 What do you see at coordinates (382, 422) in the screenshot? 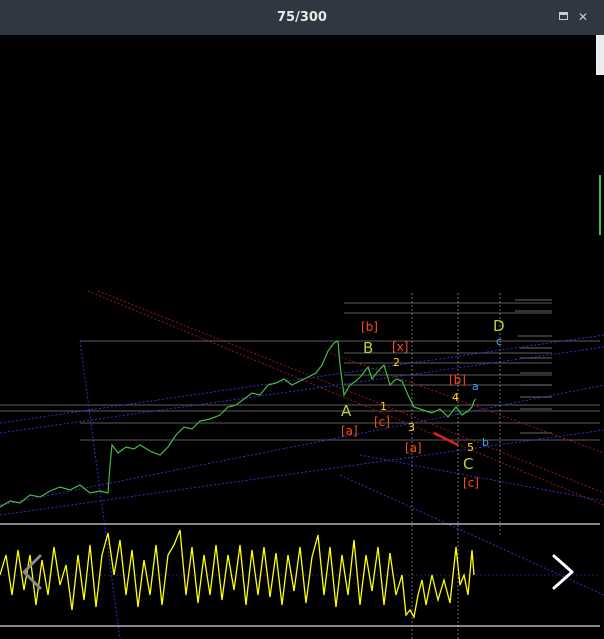
I see `wave-label-c-bracket: [c]` at bounding box center [382, 422].